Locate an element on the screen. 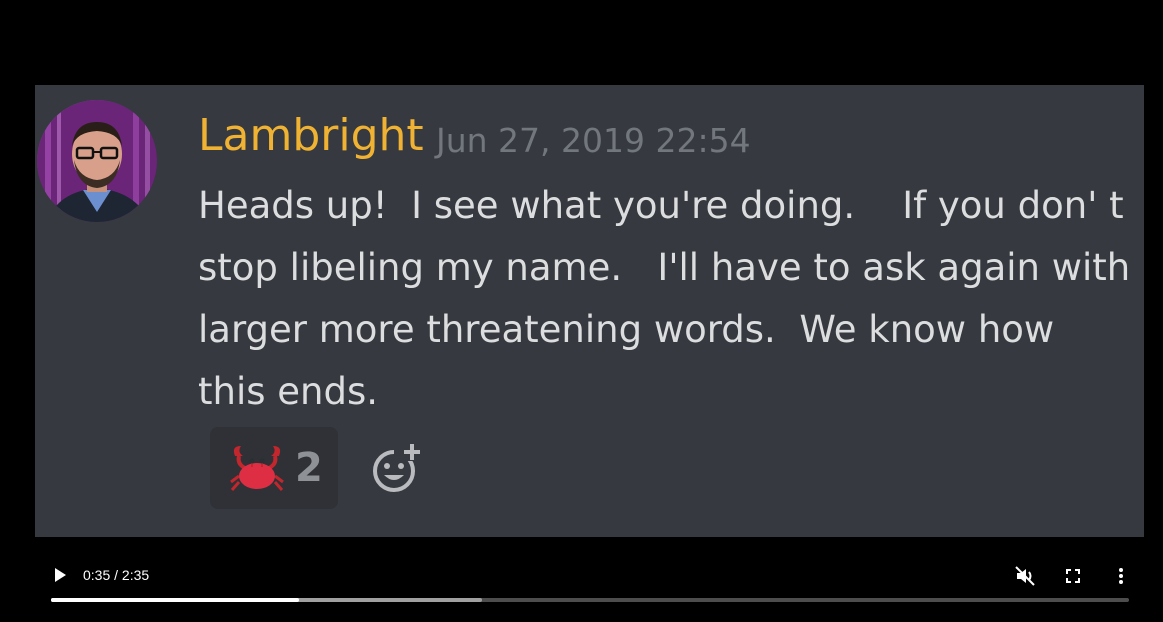  crab-emoji-icon is located at coordinates (257, 468).